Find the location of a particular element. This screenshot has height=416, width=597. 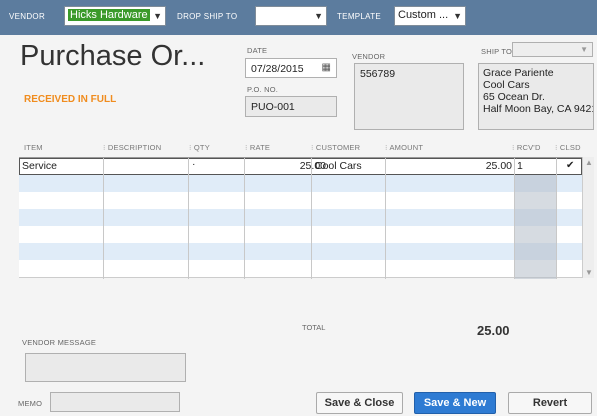

vendor-message-label: VENDOR MESSAGE is located at coordinates (59, 342).